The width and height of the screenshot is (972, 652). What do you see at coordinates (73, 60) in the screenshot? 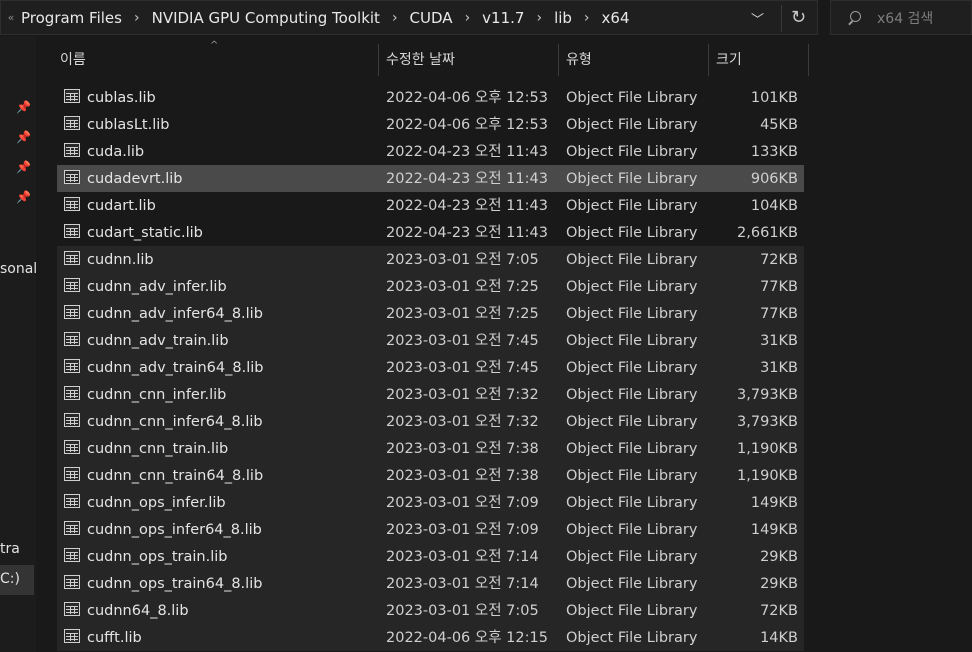
I see `column-header-name: 이름` at bounding box center [73, 60].